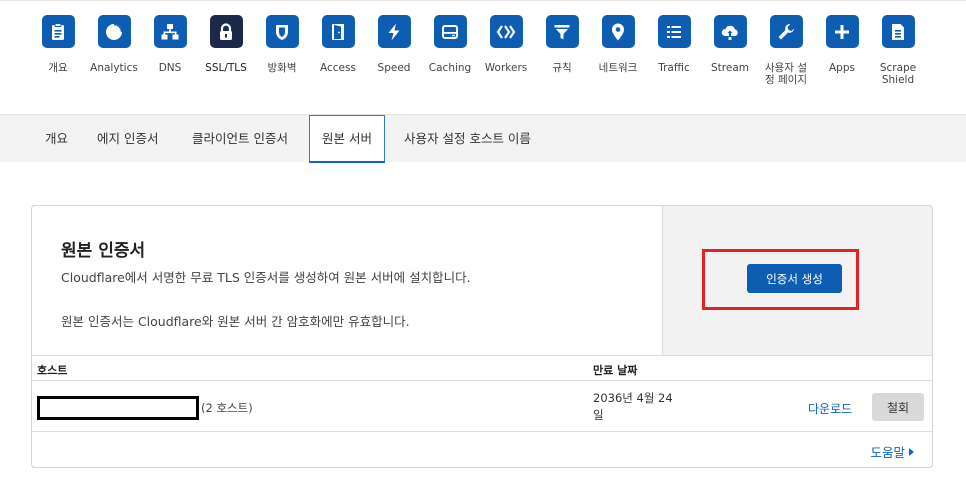 The image size is (966, 477). I want to click on column-expiry: 만료 날짜, so click(615, 370).